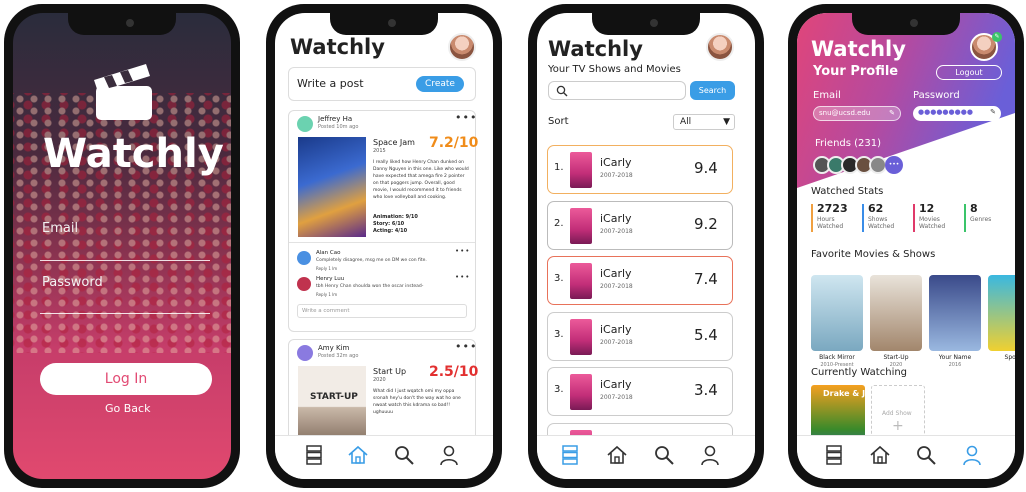 This screenshot has width=1026, height=492. I want to click on show-row: 3. iCarly 2007-2018 3.4, so click(640, 391).